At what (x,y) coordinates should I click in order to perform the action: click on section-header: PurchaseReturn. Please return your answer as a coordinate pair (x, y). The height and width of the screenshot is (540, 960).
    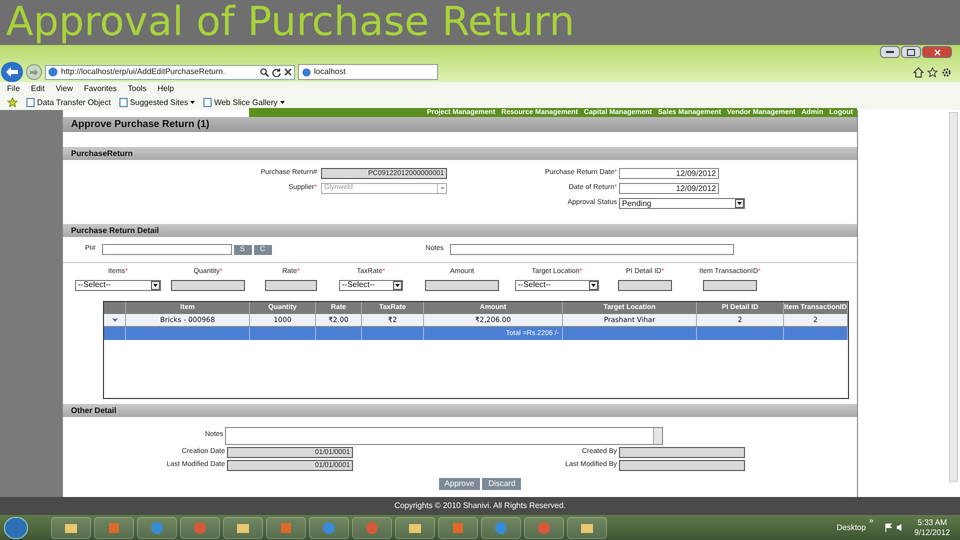
    Looking at the image, I should click on (460, 153).